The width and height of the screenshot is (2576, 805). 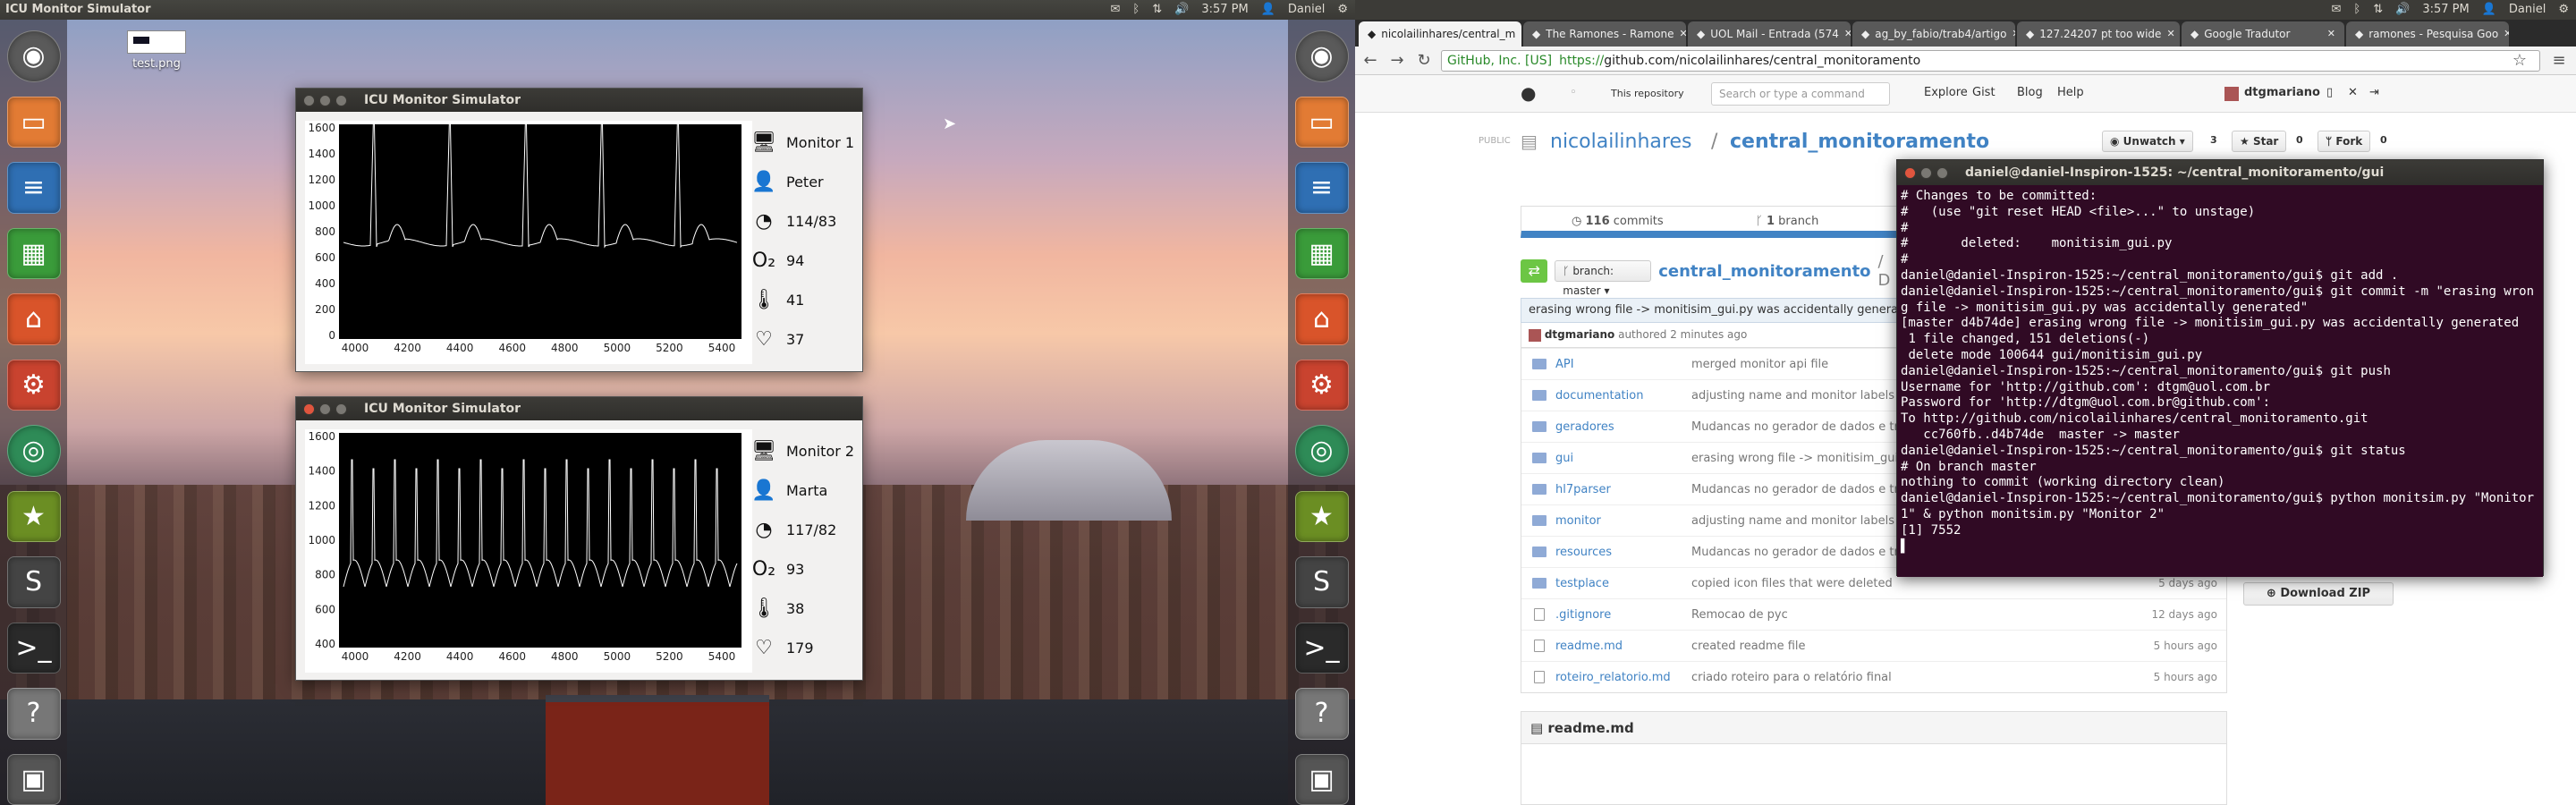 I want to click on signout-icon: ⇥, so click(x=2374, y=92).